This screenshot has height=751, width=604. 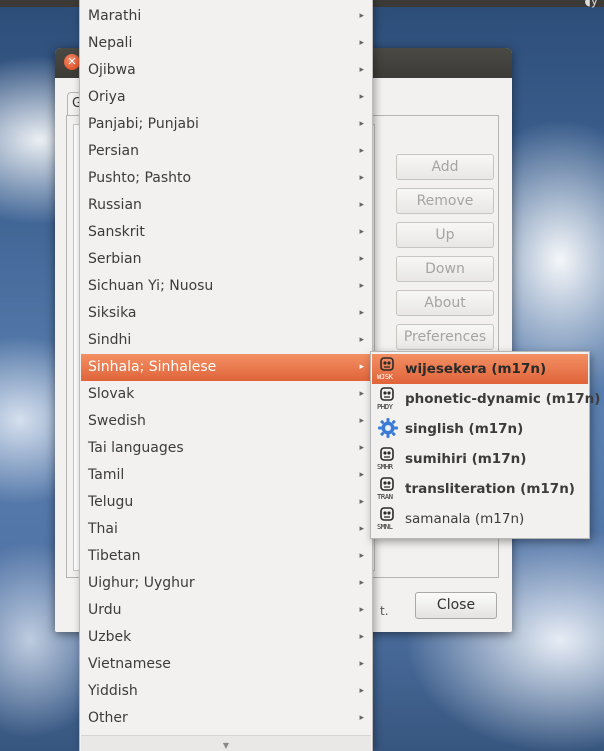 I want to click on menu-scroll-down: ▼, so click(x=226, y=743).